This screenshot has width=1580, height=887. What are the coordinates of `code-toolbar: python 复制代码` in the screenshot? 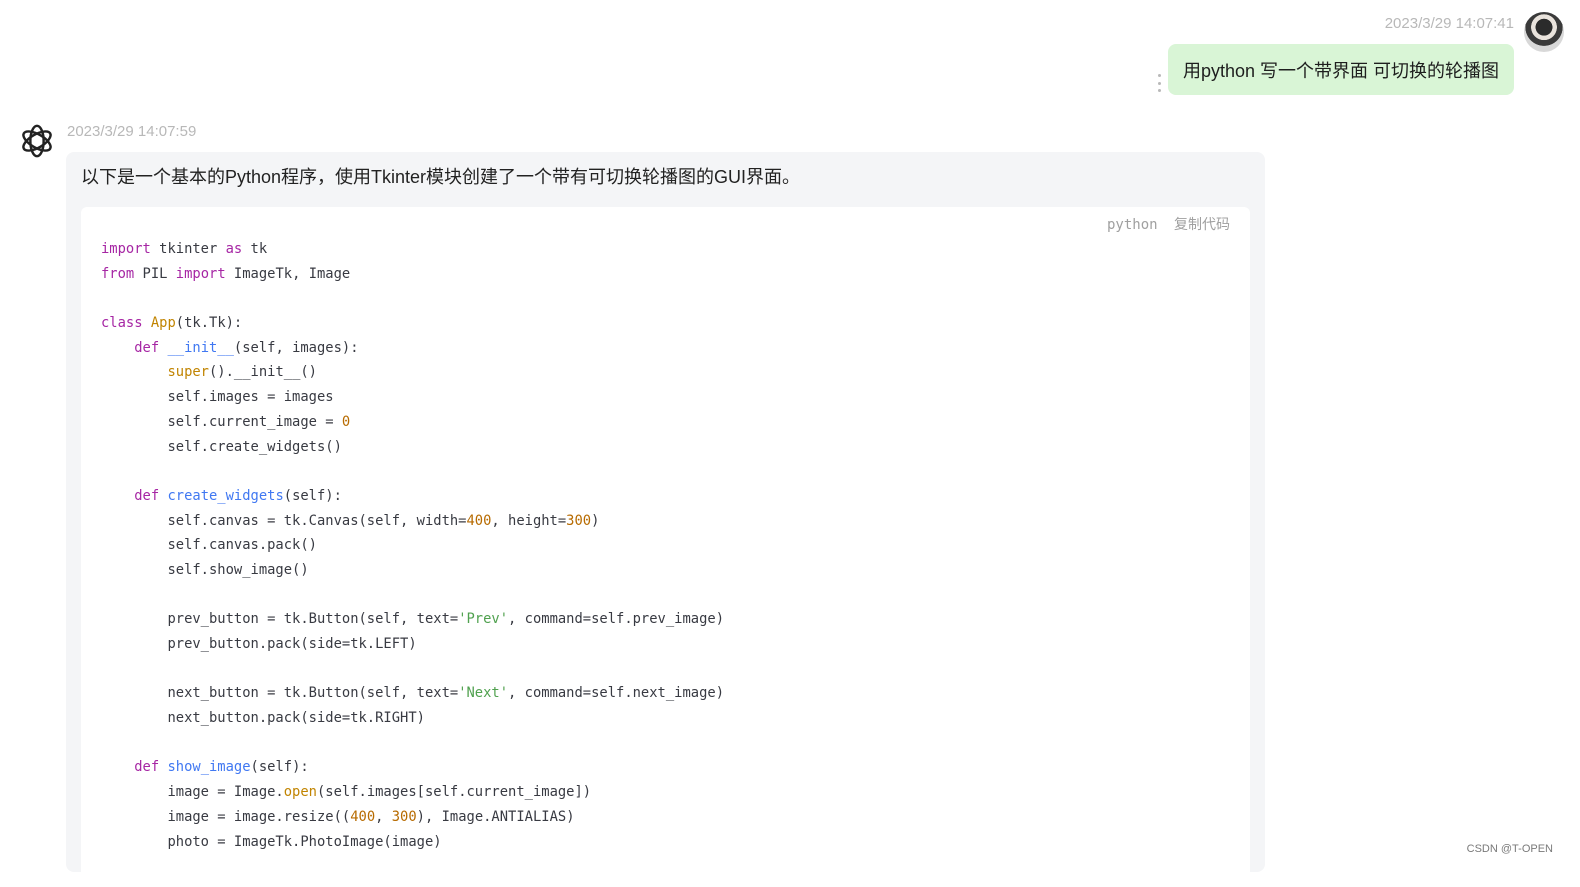 It's located at (1164, 224).